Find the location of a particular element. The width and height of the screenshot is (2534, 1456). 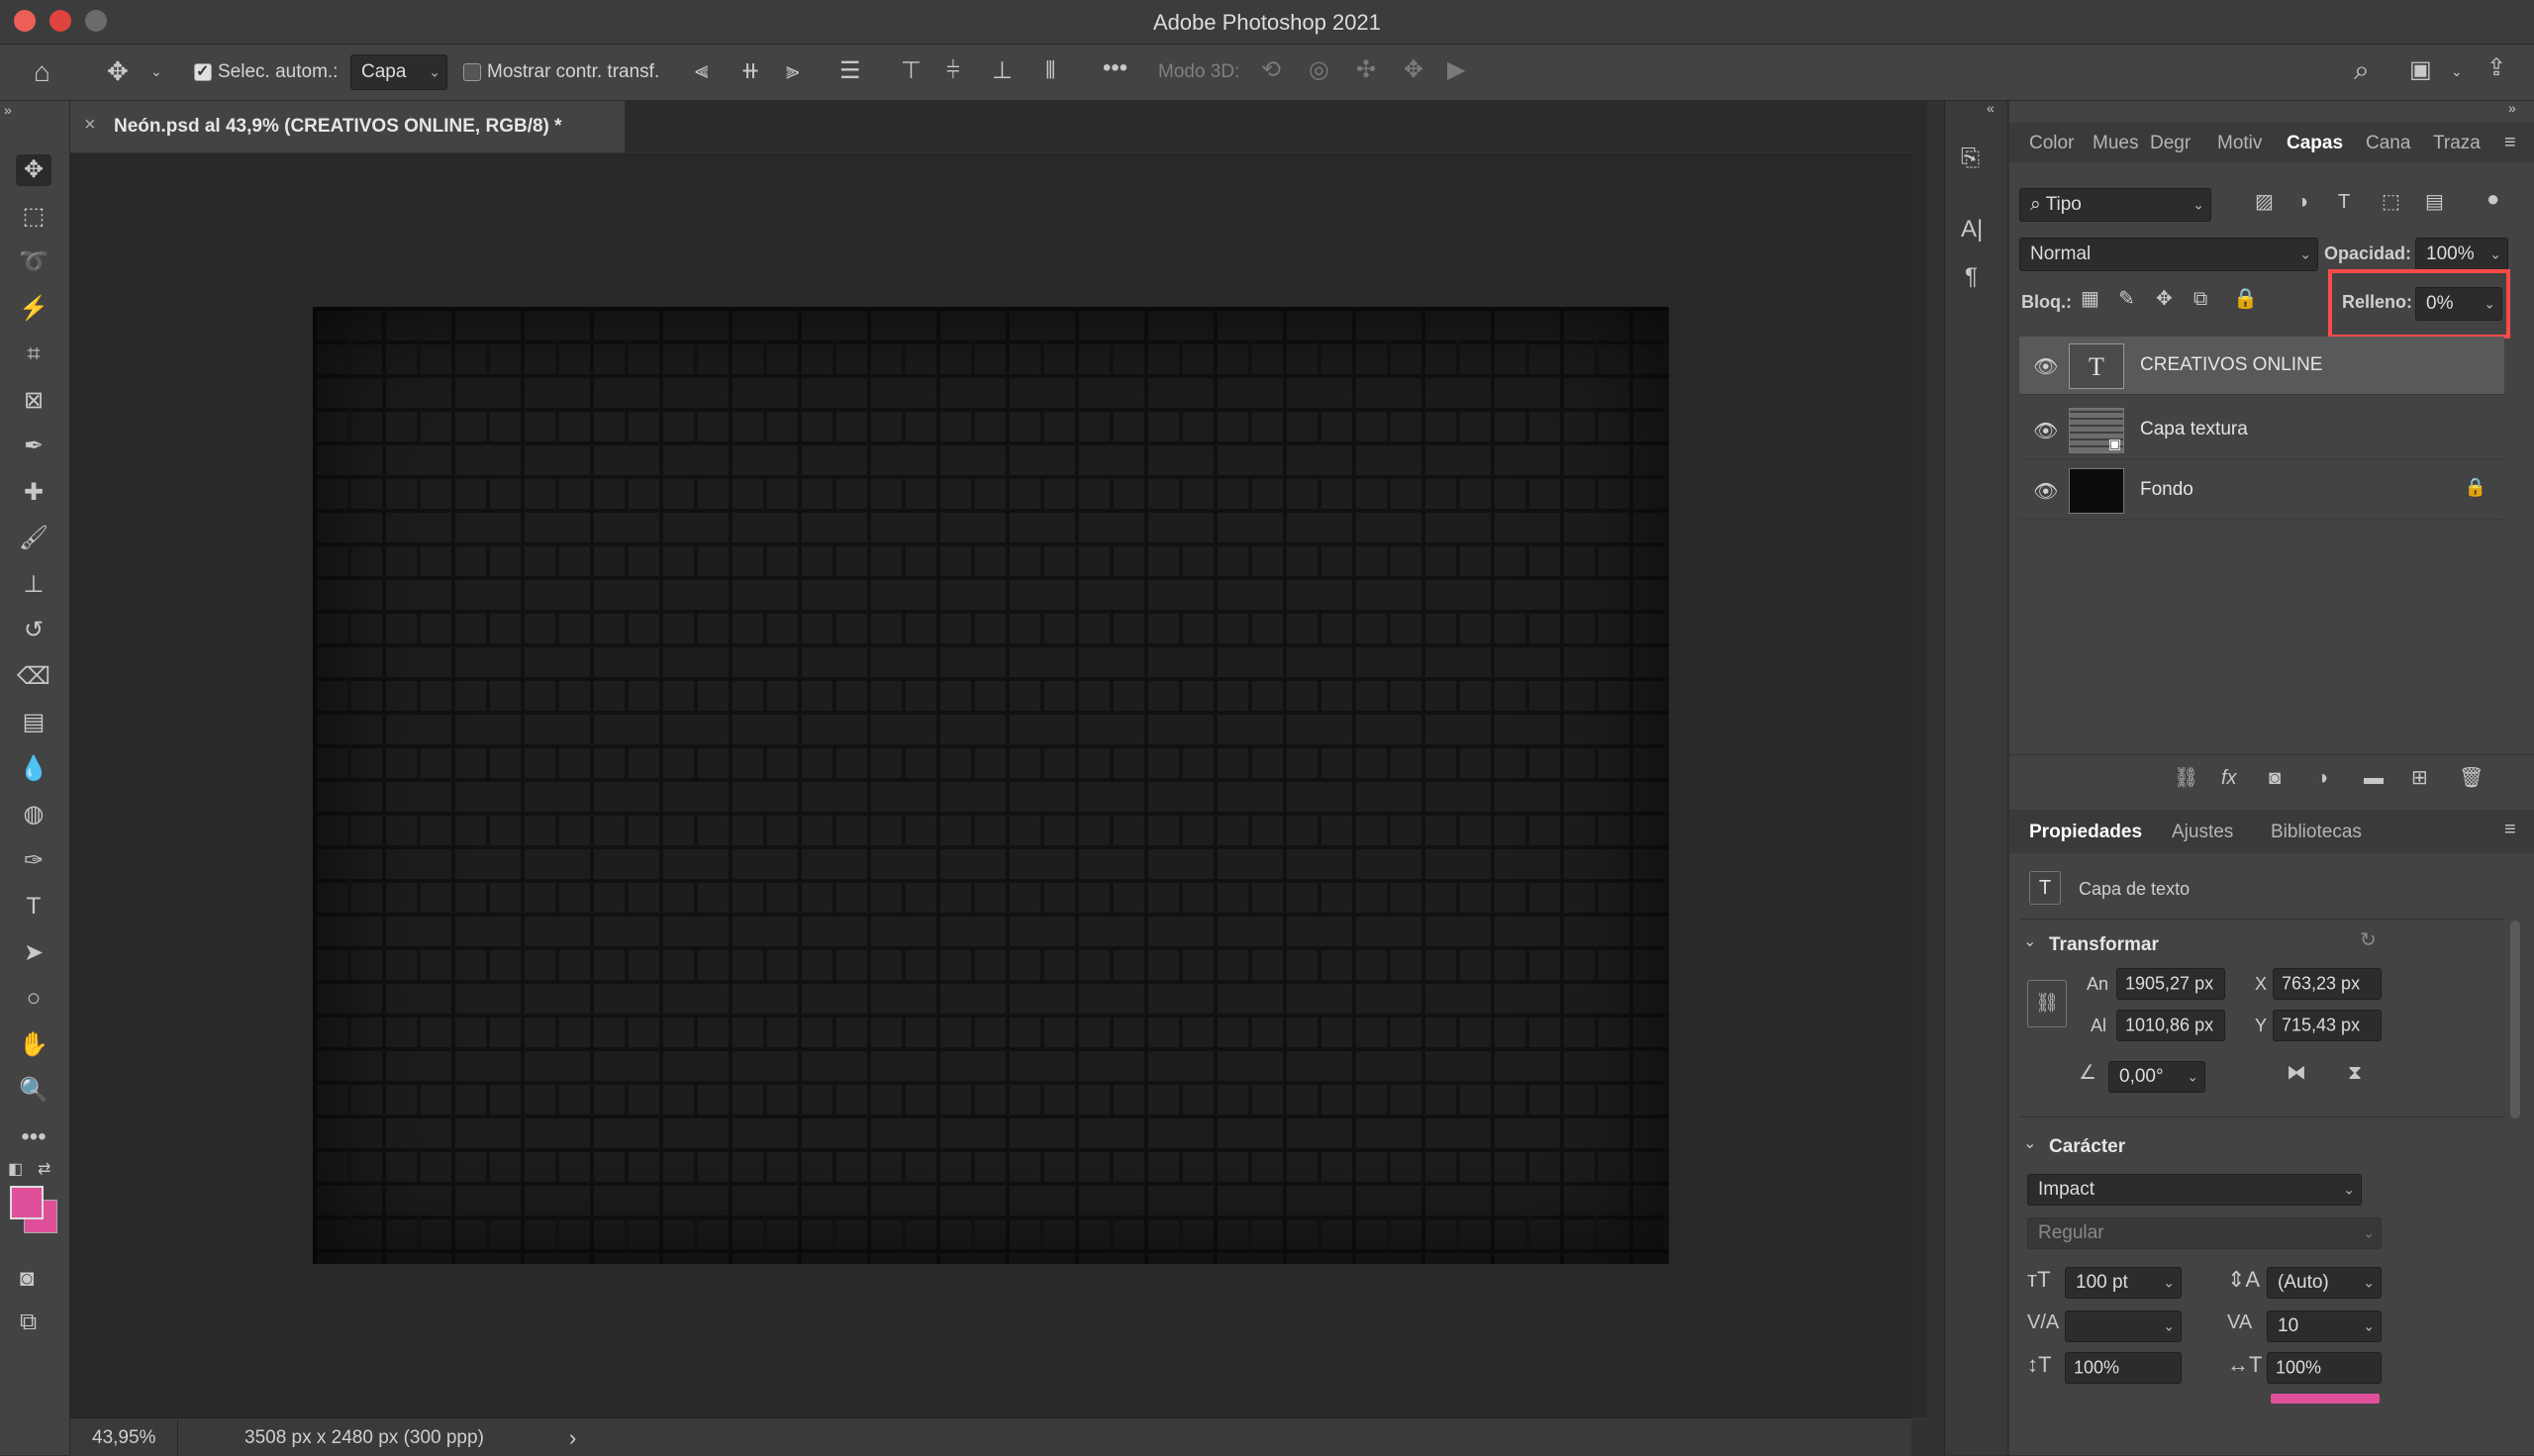

filter-pixel-icon: ▨ is located at coordinates (2265, 202).